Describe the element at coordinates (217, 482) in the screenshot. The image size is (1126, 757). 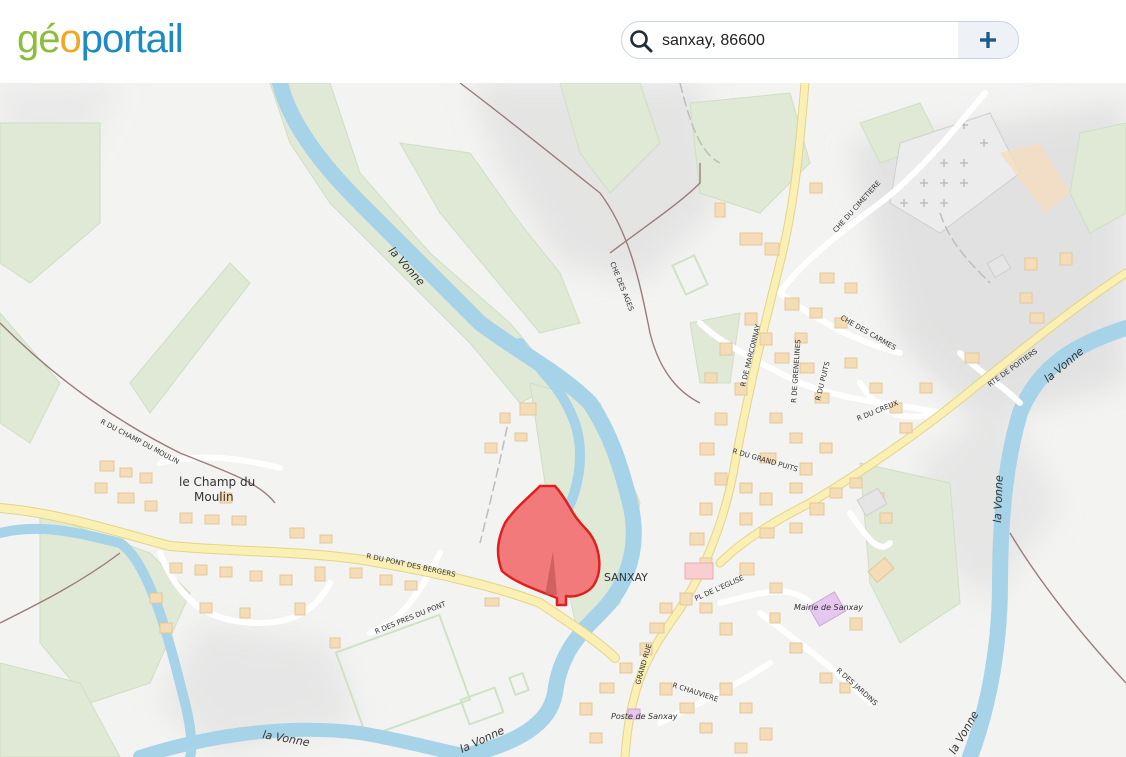
I see `label-champ-line1: le Champ du` at that location.